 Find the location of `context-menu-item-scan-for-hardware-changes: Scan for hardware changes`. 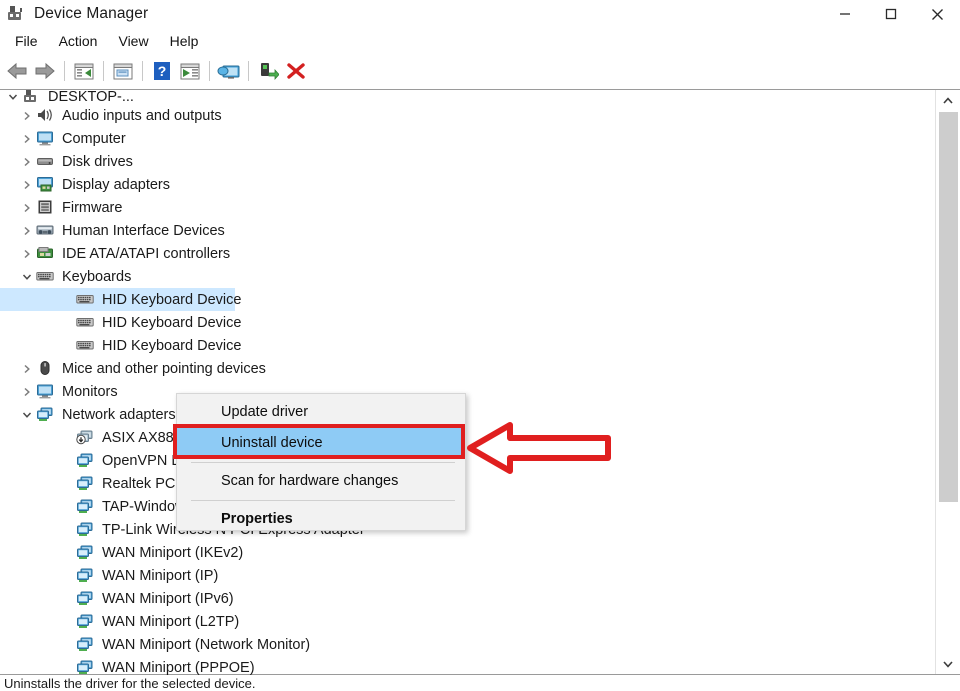

context-menu-item-scan-for-hardware-changes: Scan for hardware changes is located at coordinates (321, 481).